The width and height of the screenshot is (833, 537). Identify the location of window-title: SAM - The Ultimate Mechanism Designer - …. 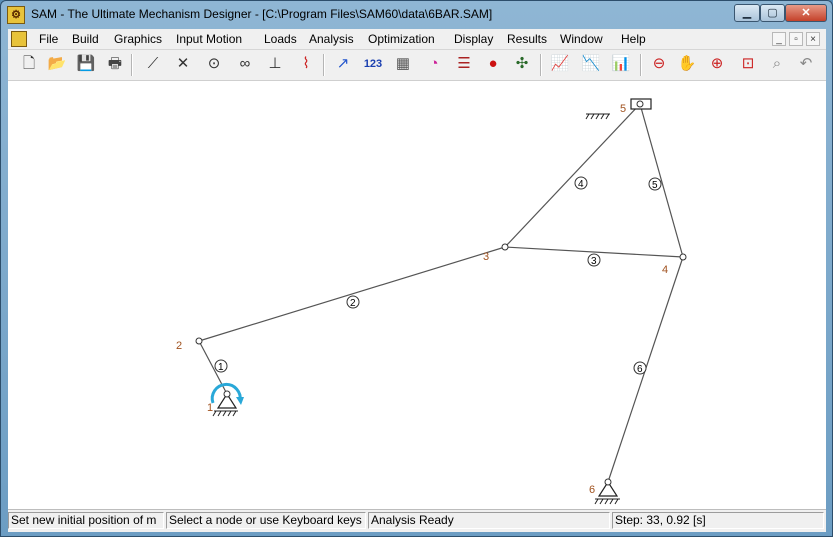
(262, 14).